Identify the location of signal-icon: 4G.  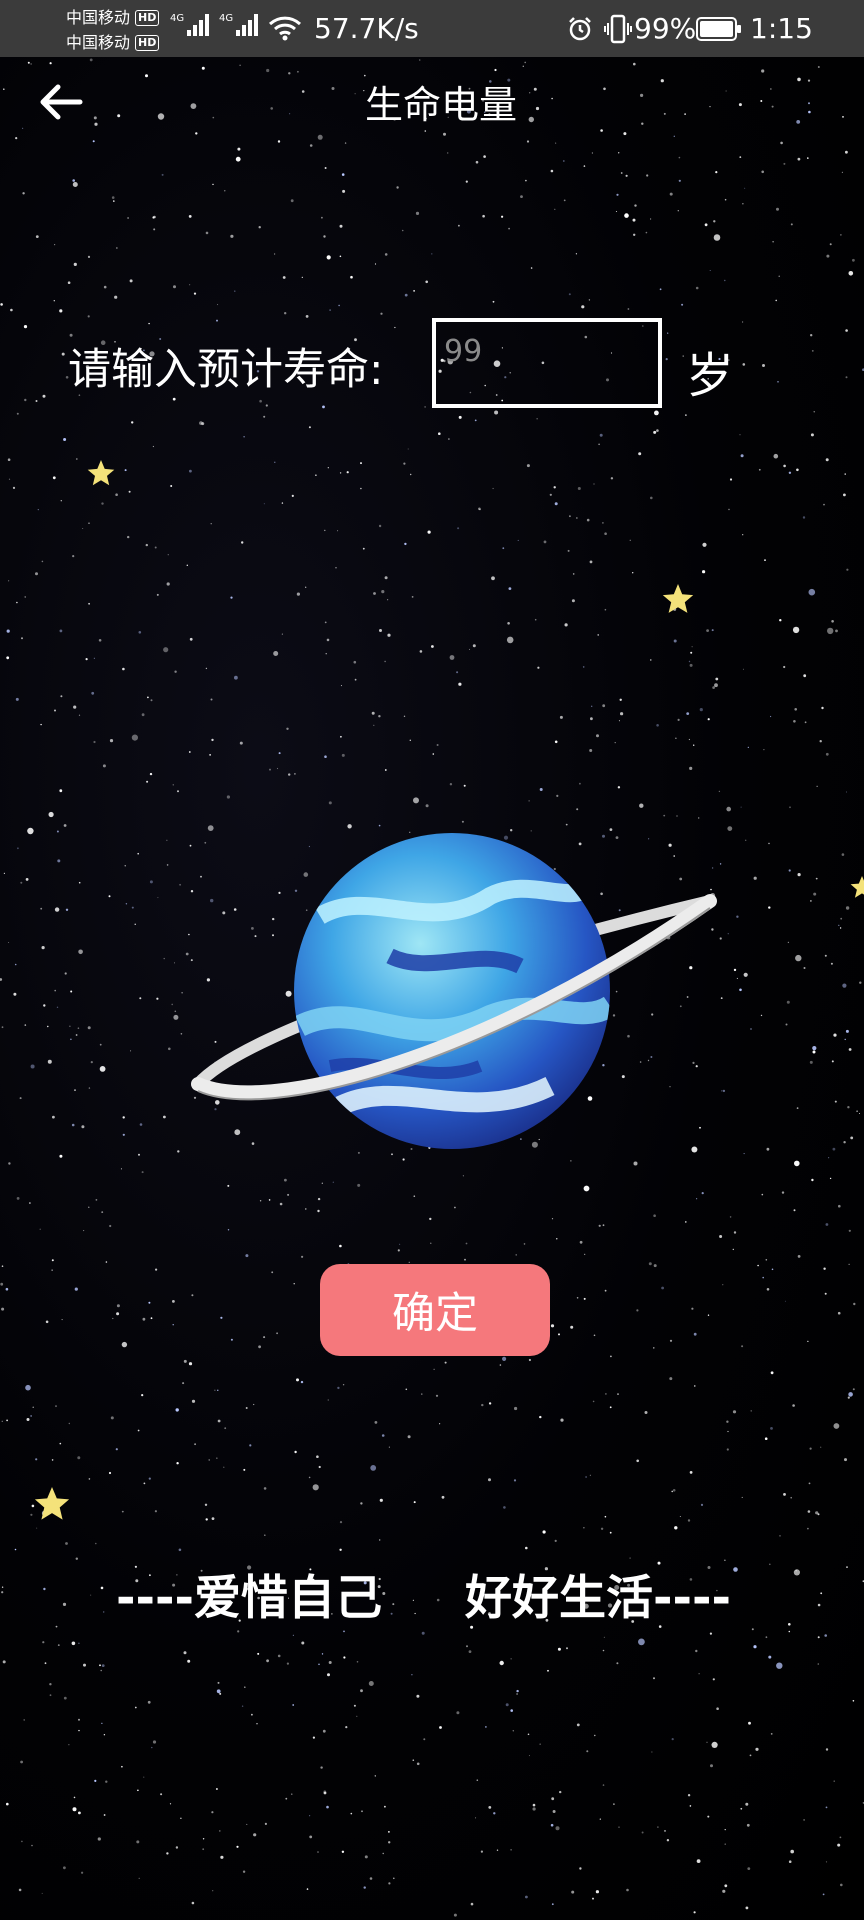
(190, 25).